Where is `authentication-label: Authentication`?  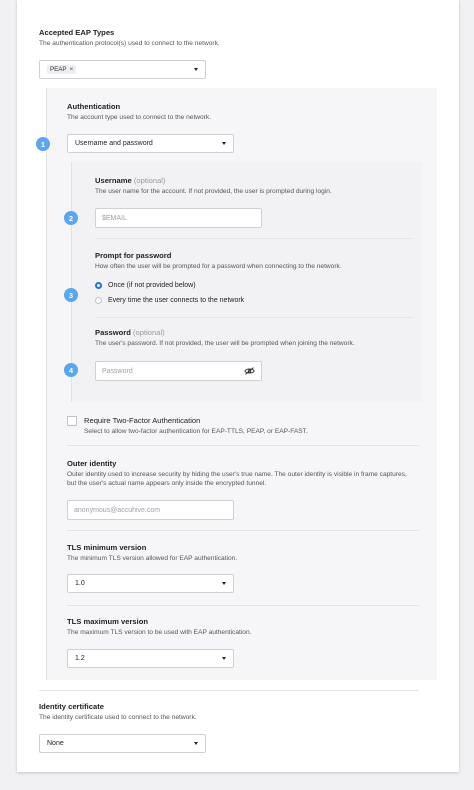
authentication-label: Authentication is located at coordinates (94, 106).